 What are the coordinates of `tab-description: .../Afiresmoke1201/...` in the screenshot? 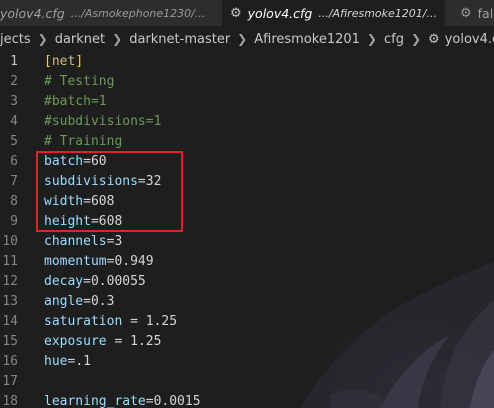 It's located at (377, 13).